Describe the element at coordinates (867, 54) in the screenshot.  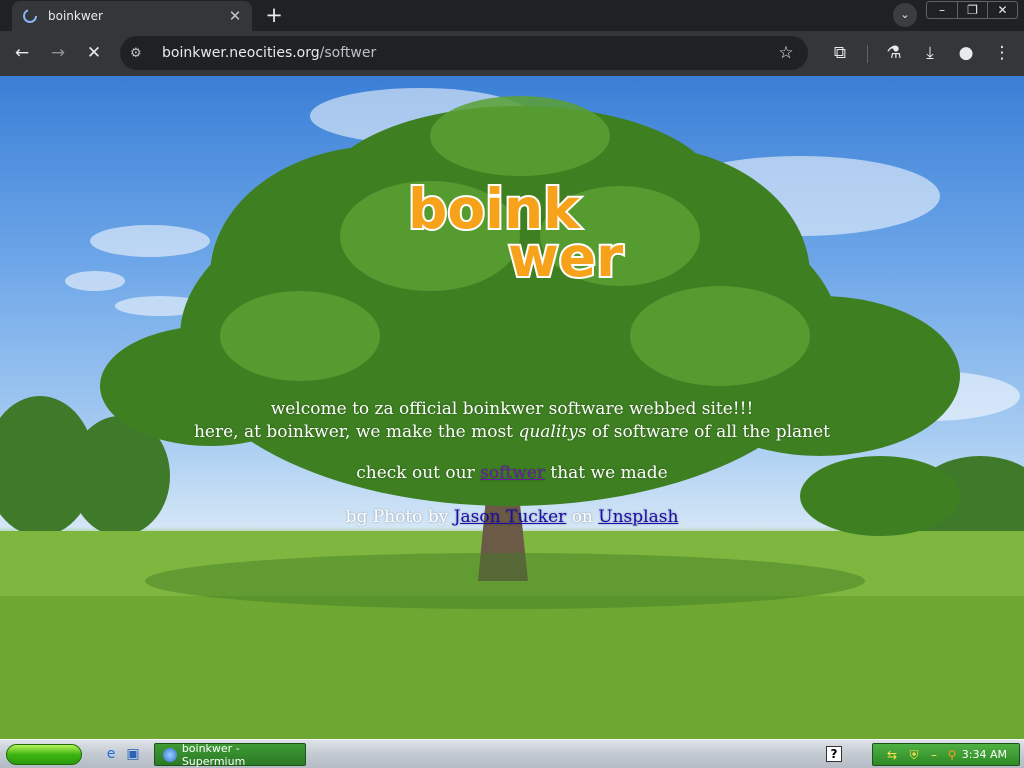
I see `toolbar-separator` at that location.